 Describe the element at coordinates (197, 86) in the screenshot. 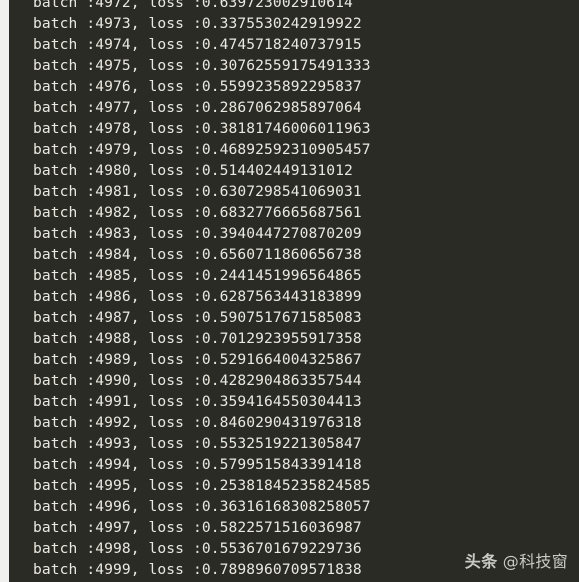

I see `log-line: batch :4976, loss :0.5599235892295837` at that location.